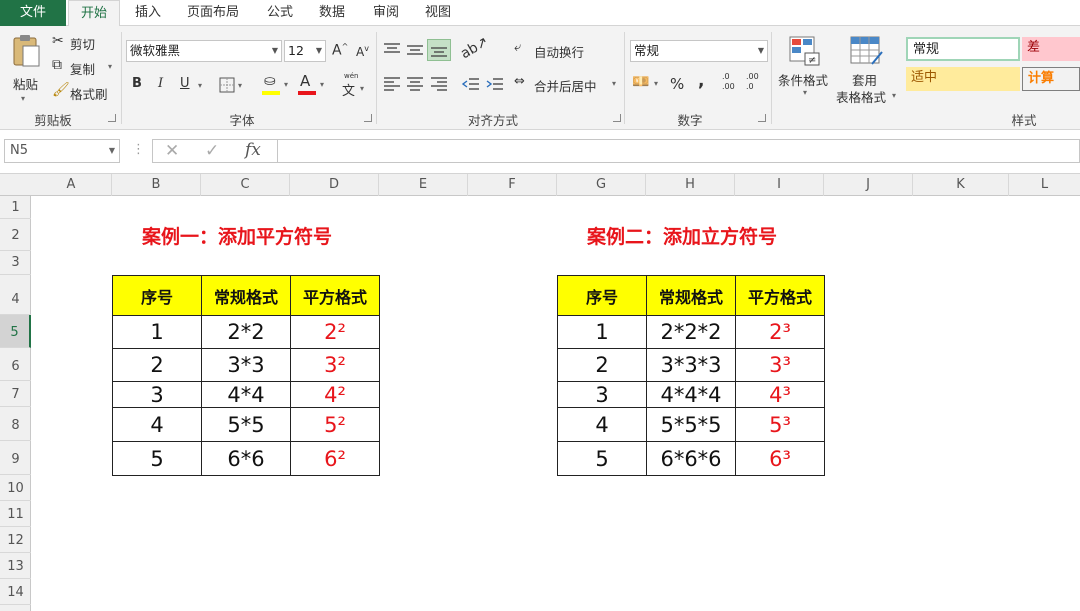 This screenshot has width=1080, height=611. Describe the element at coordinates (439, 84) in the screenshot. I see `align-right-icon` at that location.